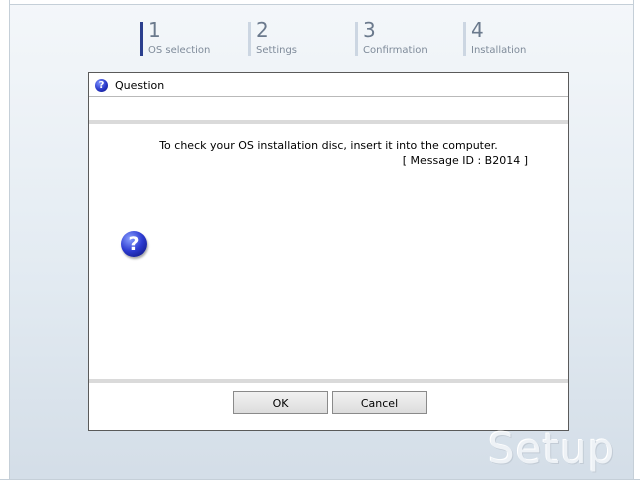 This screenshot has width=640, height=488. Describe the element at coordinates (179, 50) in the screenshot. I see `step-label: OS selection` at that location.